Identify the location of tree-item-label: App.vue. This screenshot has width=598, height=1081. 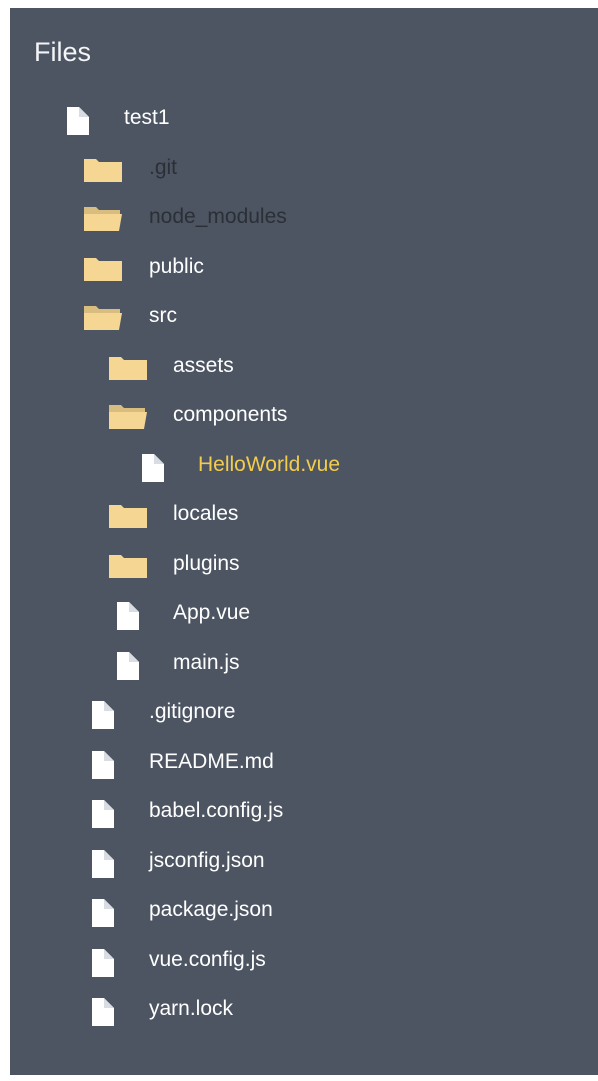
(212, 612).